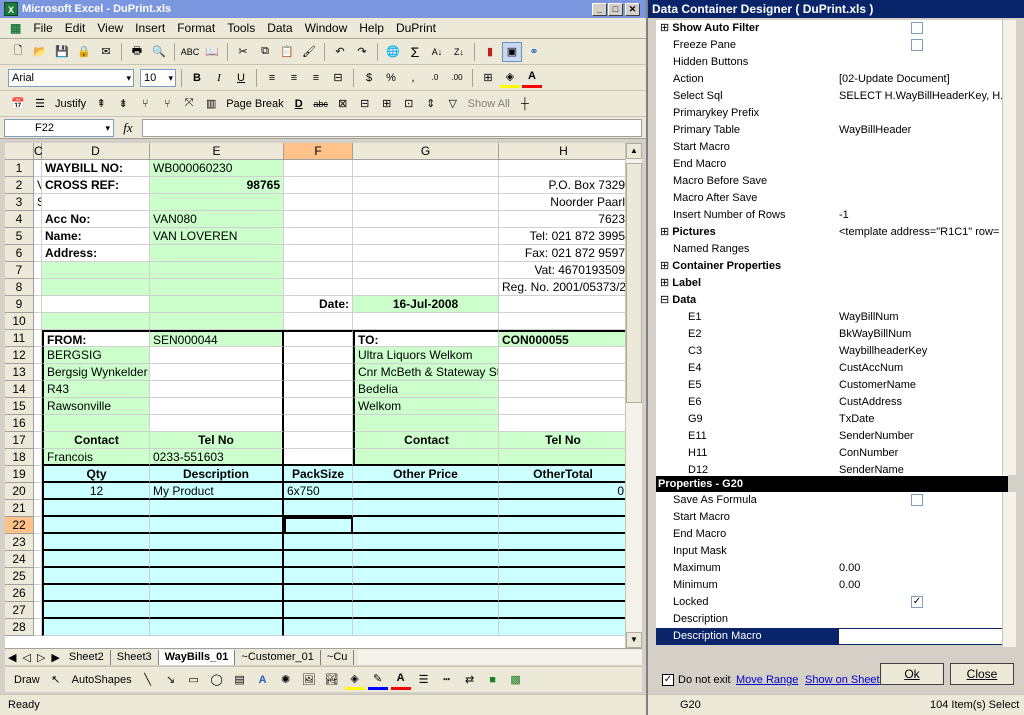  What do you see at coordinates (832, 96) in the screenshot?
I see `property-row: Select Sql SELECT H.WayBillHeaderKey, H.W` at bounding box center [832, 96].